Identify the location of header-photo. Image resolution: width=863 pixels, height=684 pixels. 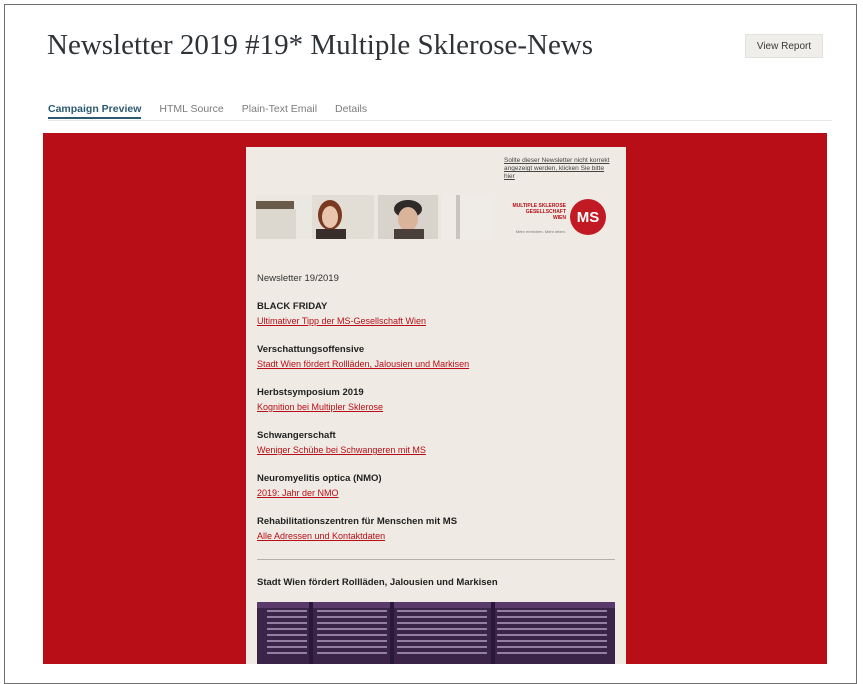
(374, 217).